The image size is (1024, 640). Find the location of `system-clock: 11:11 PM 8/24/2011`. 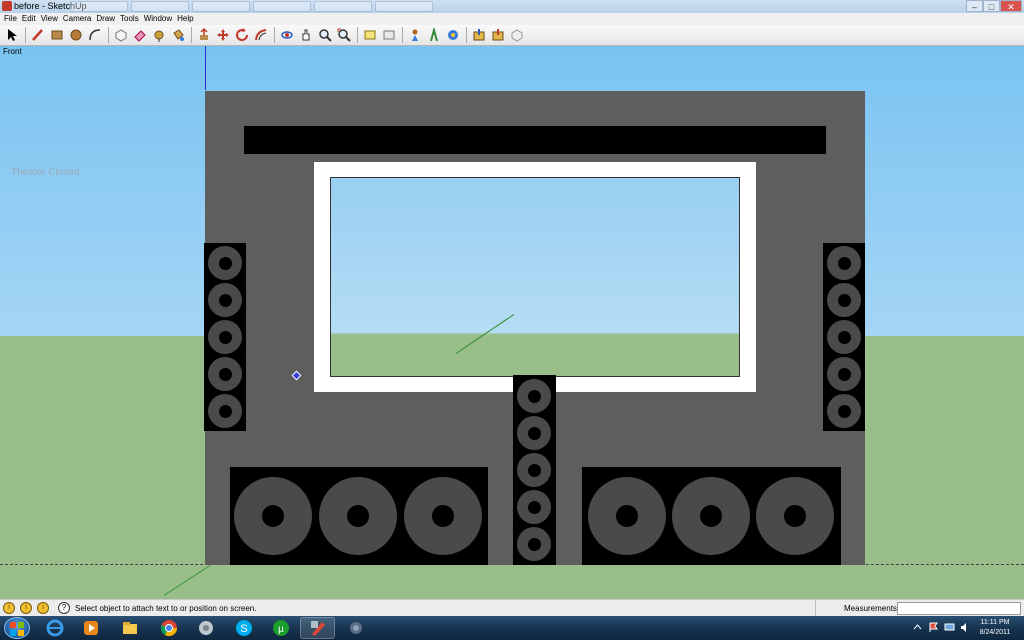

system-clock: 11:11 PM 8/24/2011 is located at coordinates (995, 628).